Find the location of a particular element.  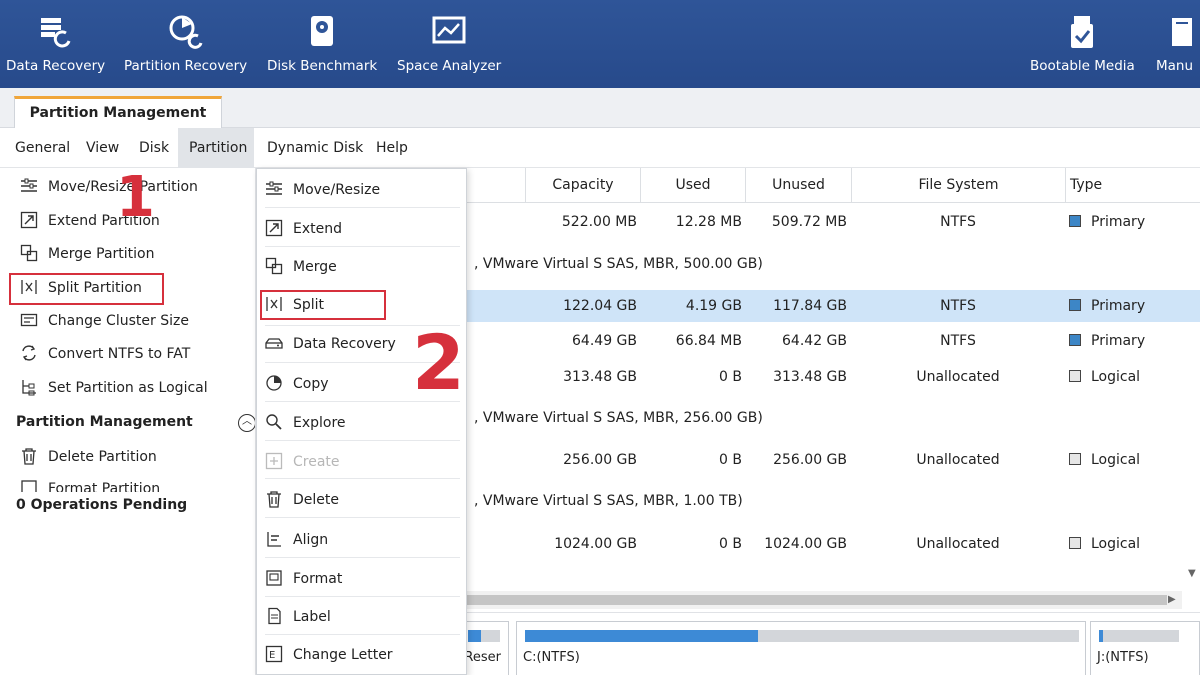

cell-type: Primary is located at coordinates (1134, 306).